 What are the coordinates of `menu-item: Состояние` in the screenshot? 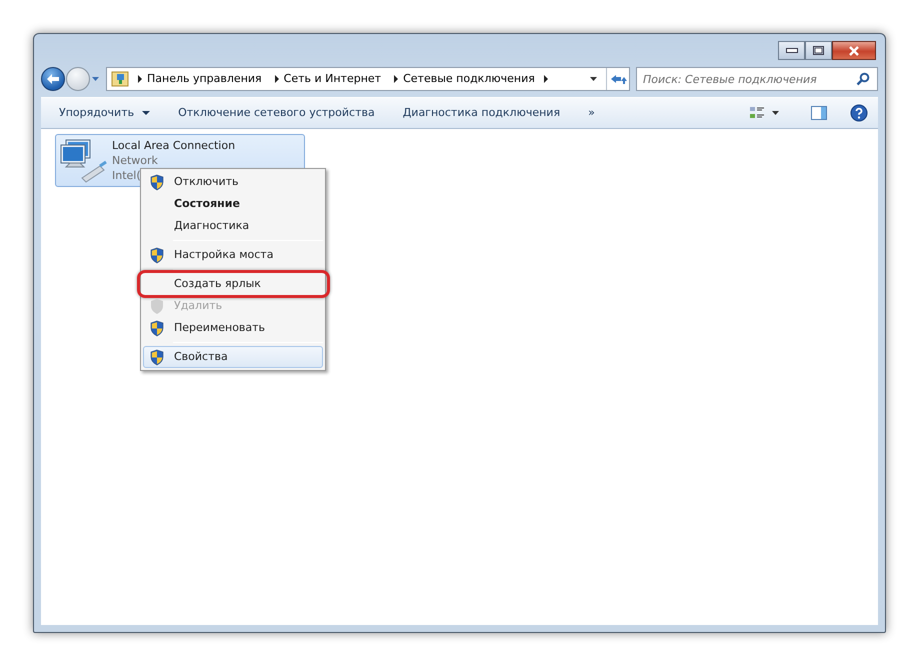 It's located at (233, 204).